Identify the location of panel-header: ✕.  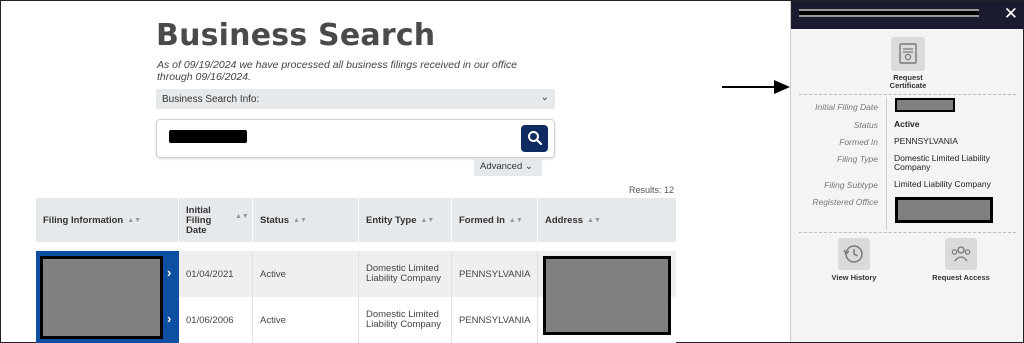
(907, 15).